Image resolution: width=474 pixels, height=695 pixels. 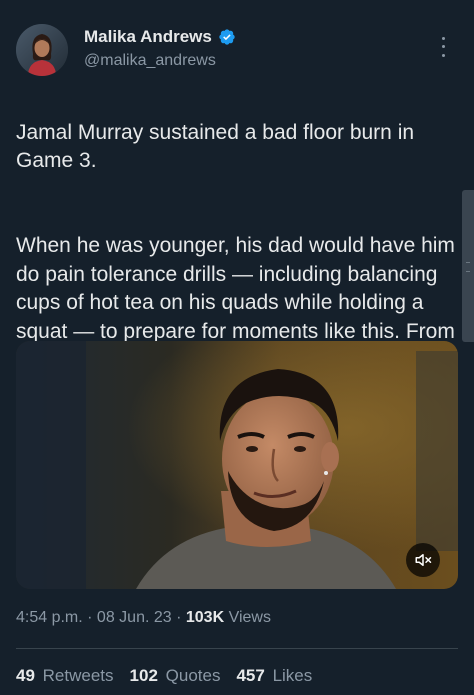 What do you see at coordinates (78, 675) in the screenshot?
I see `retweets-label: Retweets` at bounding box center [78, 675].